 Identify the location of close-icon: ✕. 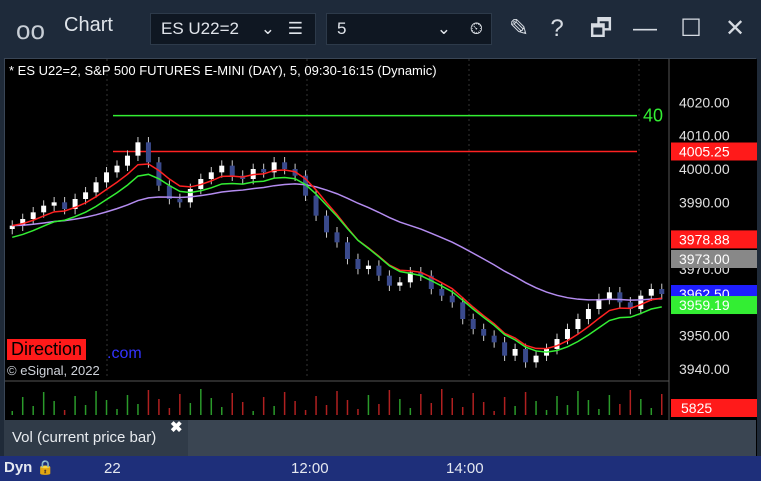
(735, 29).